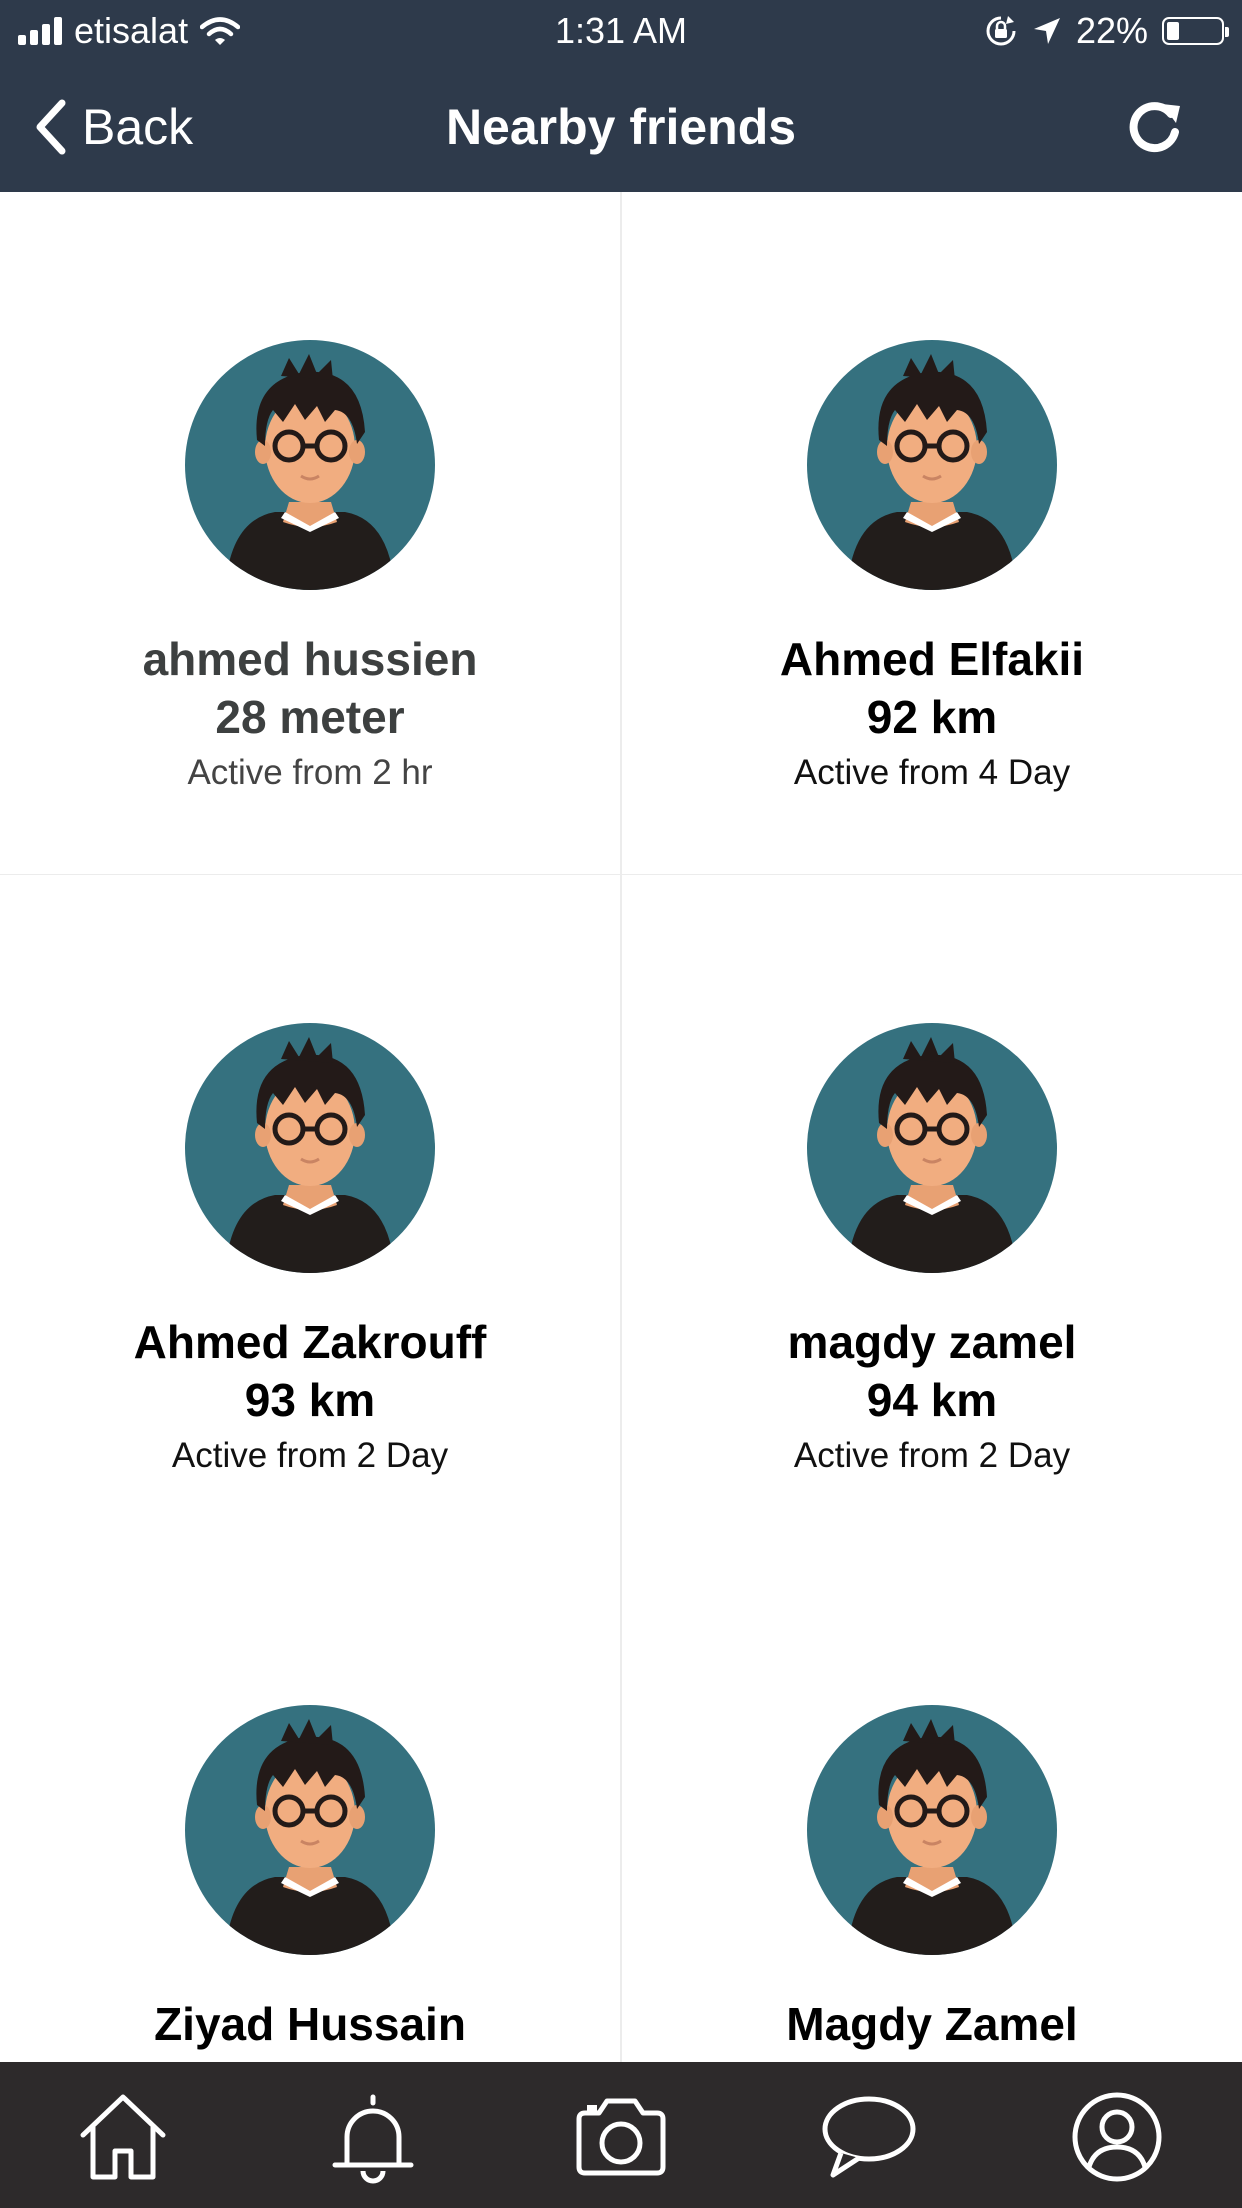 The width and height of the screenshot is (1242, 2208). Describe the element at coordinates (932, 659) in the screenshot. I see `friend-name: Ahmed Elfakii` at that location.